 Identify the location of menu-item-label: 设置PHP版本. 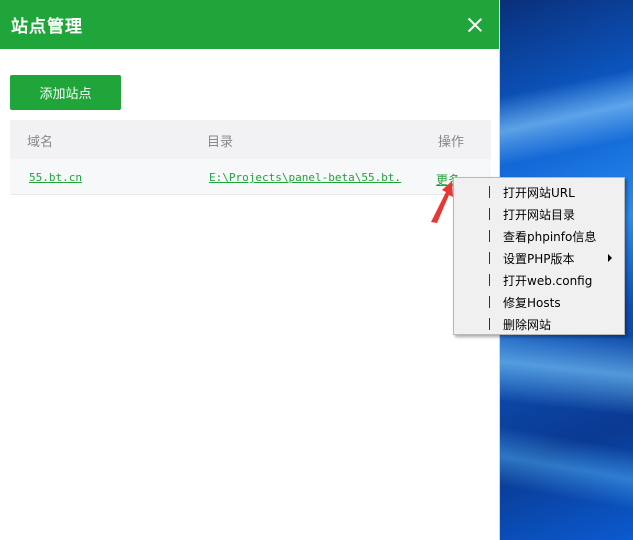
(539, 259).